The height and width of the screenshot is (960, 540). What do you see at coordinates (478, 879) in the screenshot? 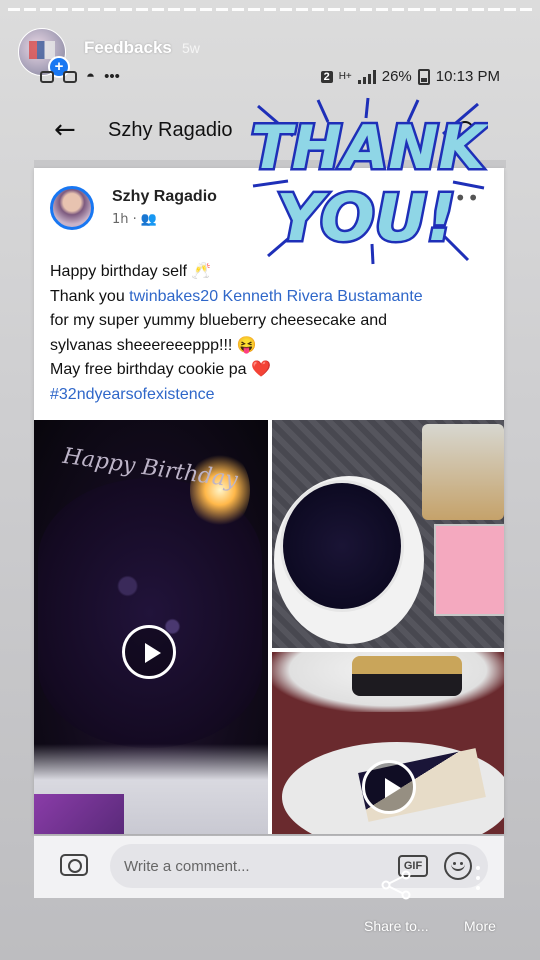
I see `more-options-icon` at bounding box center [478, 879].